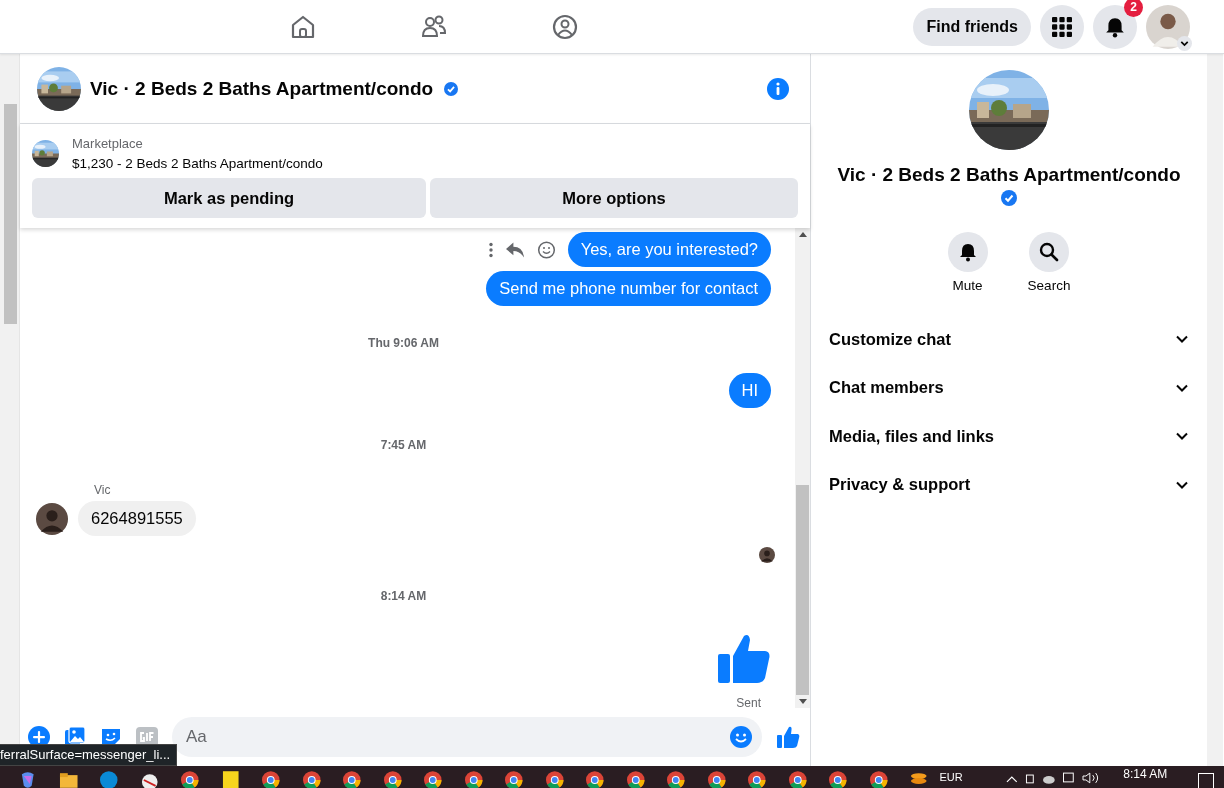  I want to click on message-input: Aa, so click(457, 737).